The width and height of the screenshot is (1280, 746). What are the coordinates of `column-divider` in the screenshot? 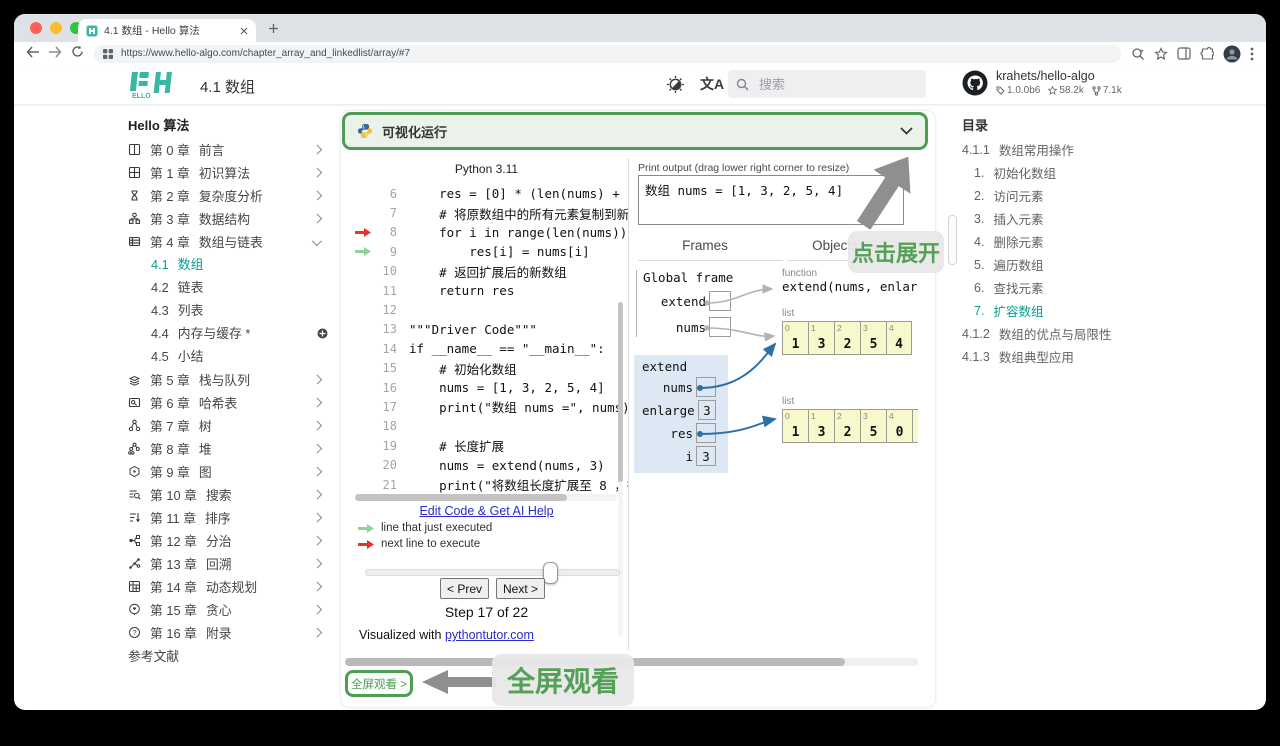 It's located at (628, 404).